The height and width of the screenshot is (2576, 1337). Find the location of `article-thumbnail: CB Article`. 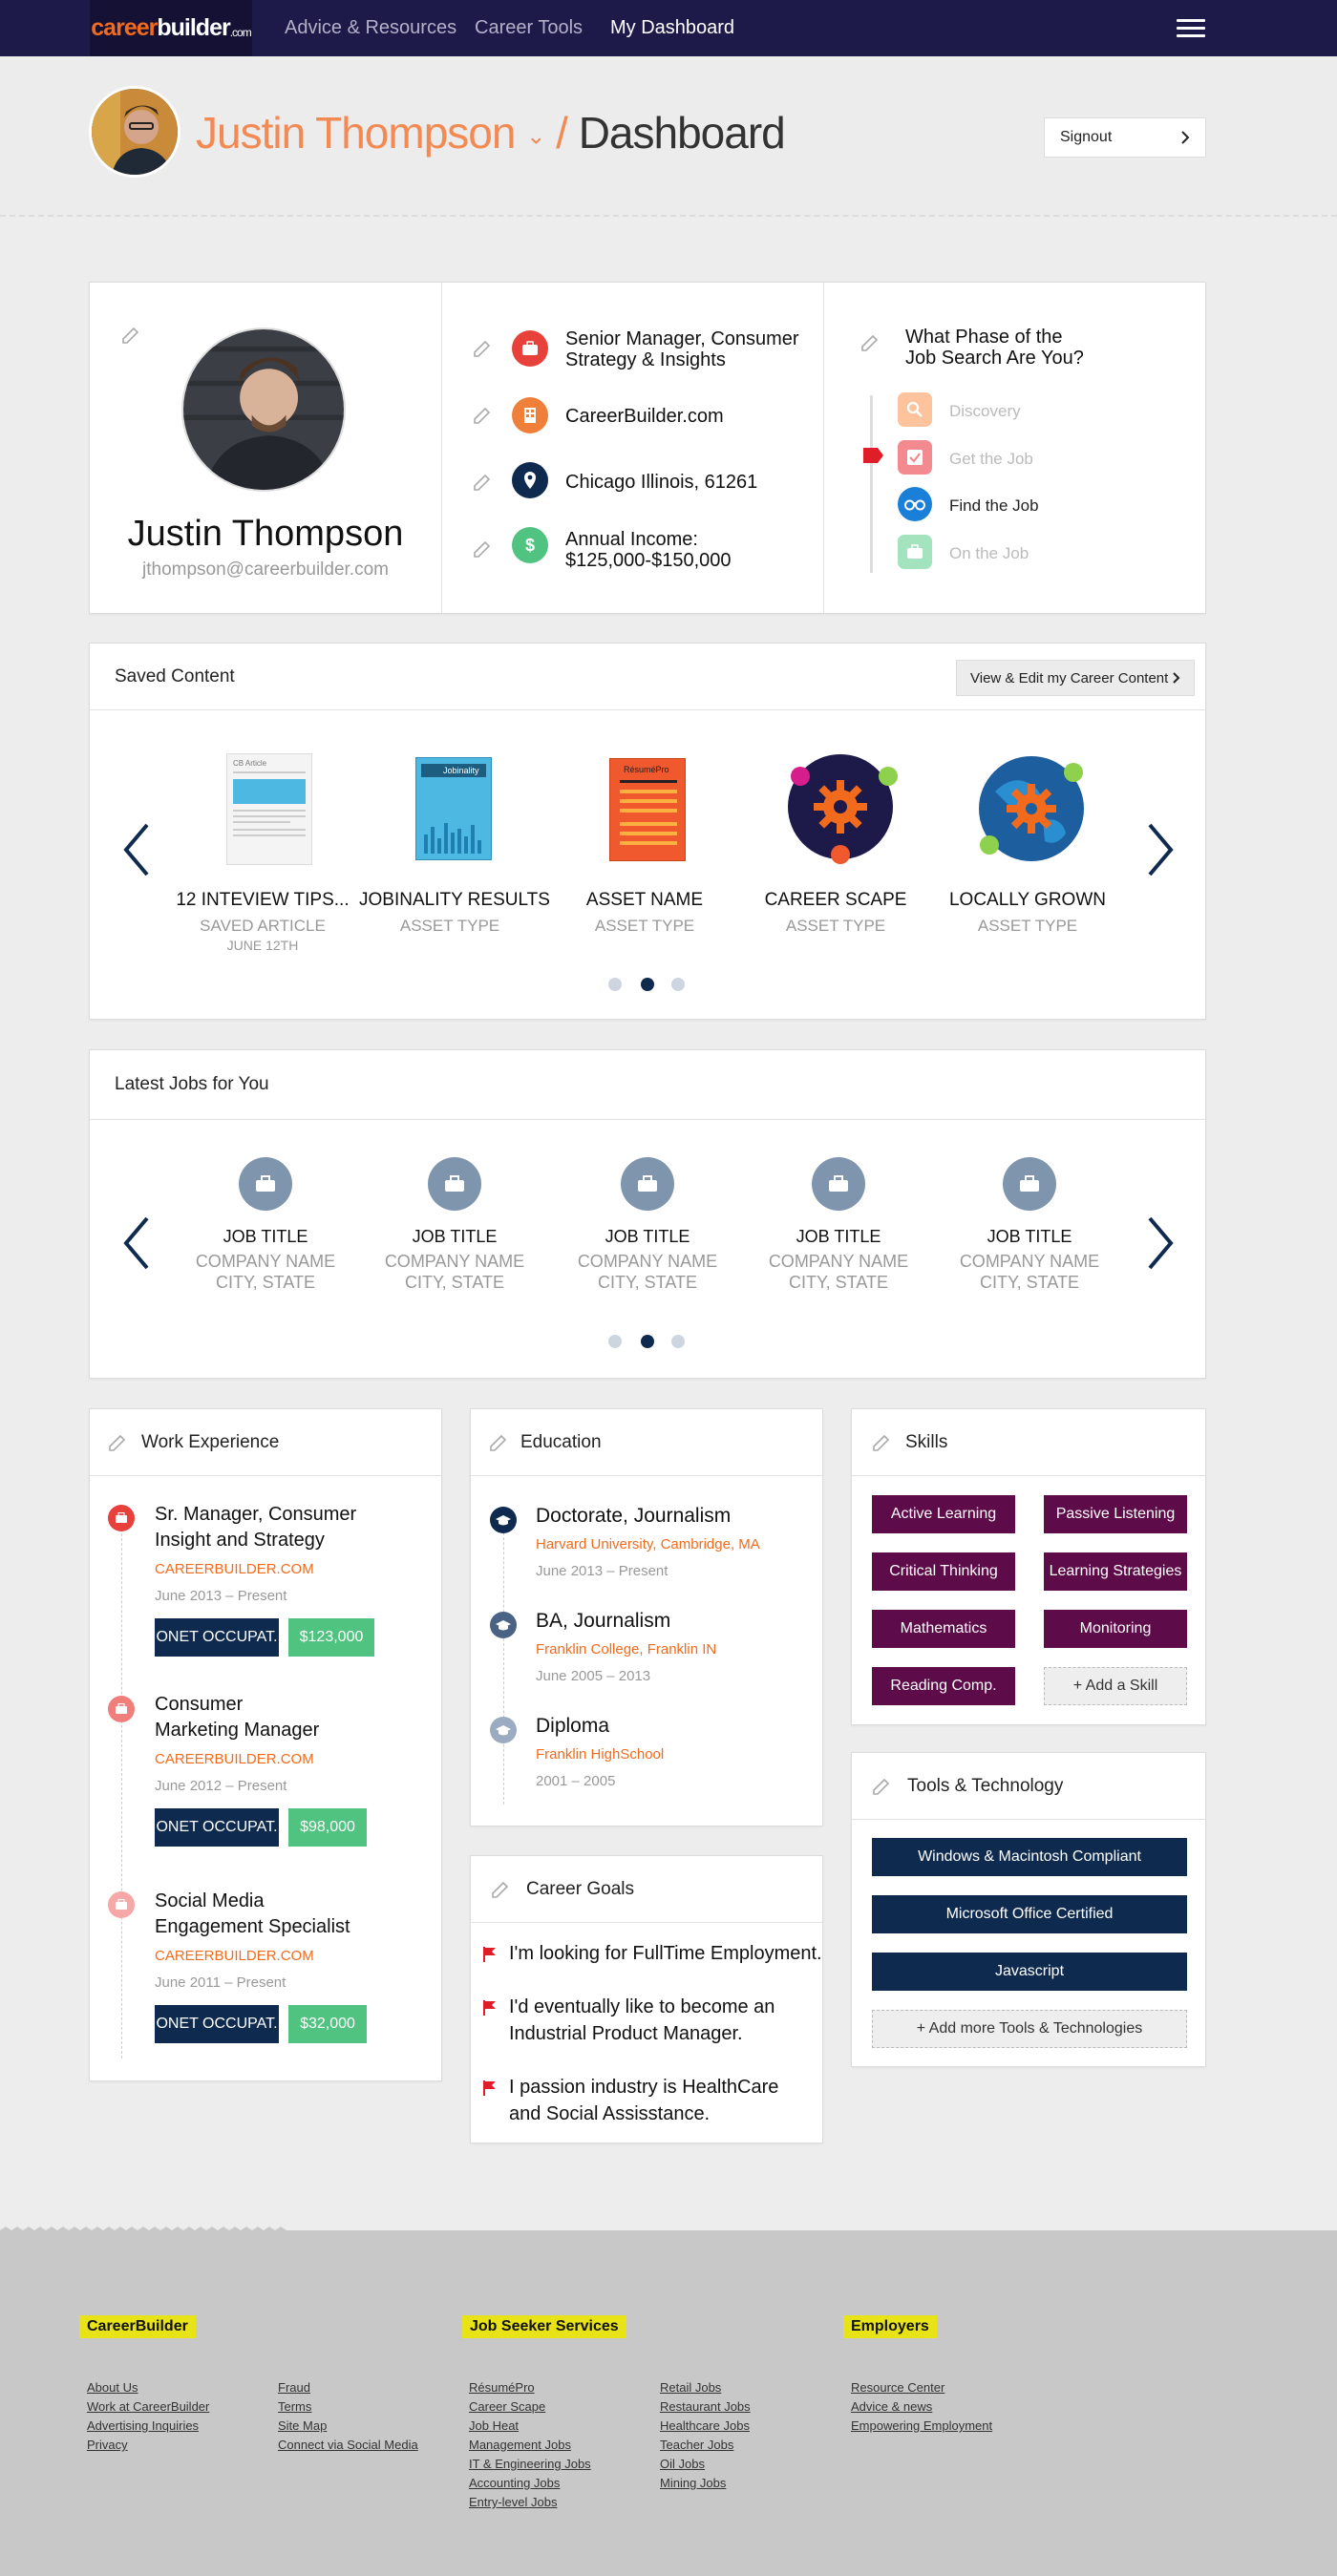

article-thumbnail: CB Article is located at coordinates (269, 809).